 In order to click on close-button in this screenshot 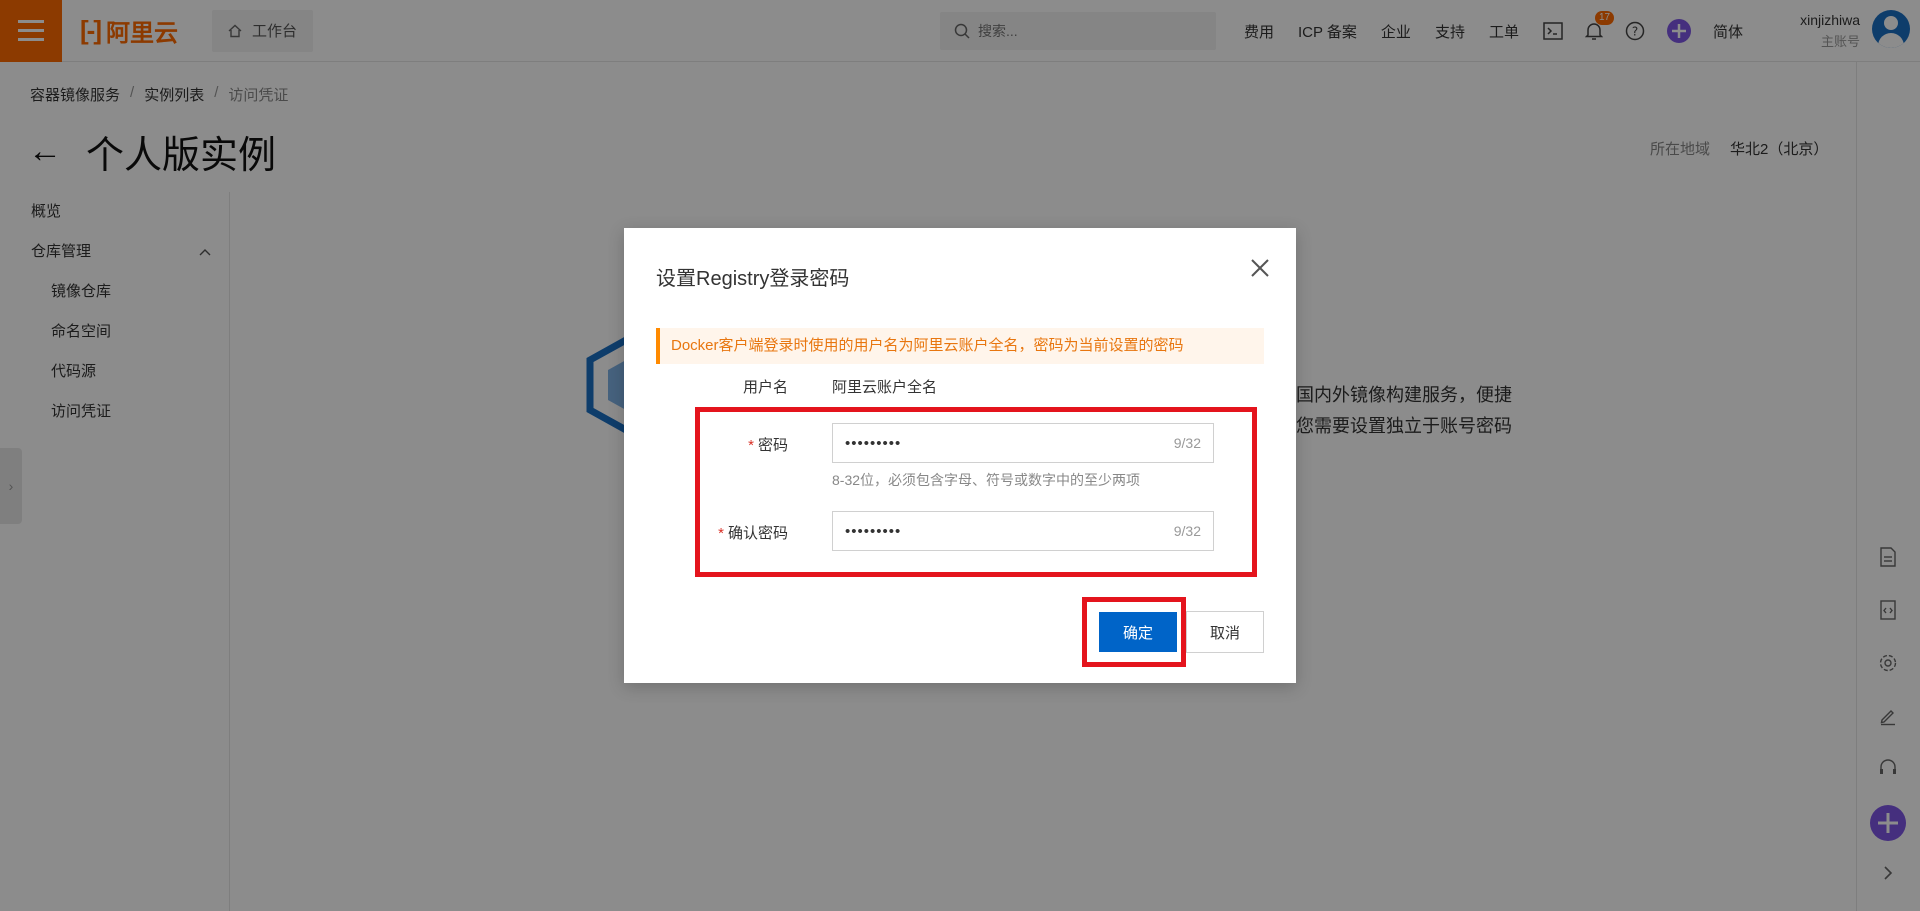, I will do `click(1260, 268)`.